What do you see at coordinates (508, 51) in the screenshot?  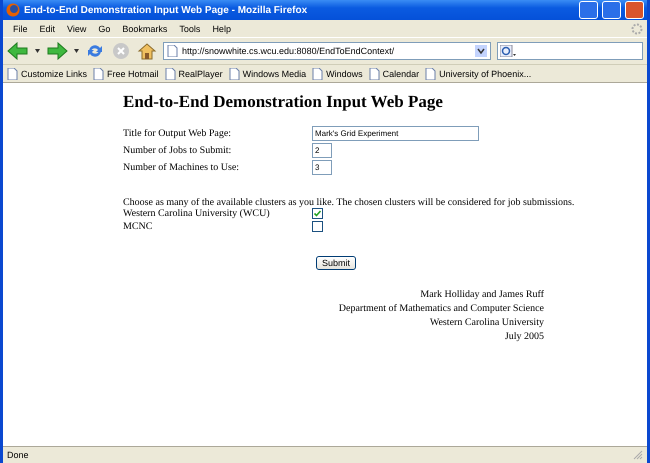 I see `search-engine-icon` at bounding box center [508, 51].